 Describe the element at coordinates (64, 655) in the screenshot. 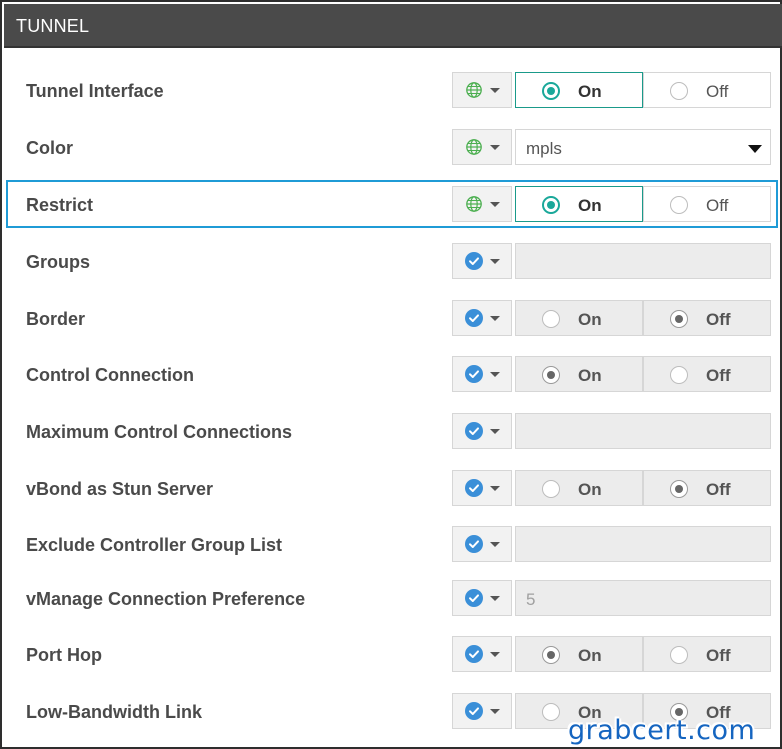

I see `setting-label: Port Hop` at that location.